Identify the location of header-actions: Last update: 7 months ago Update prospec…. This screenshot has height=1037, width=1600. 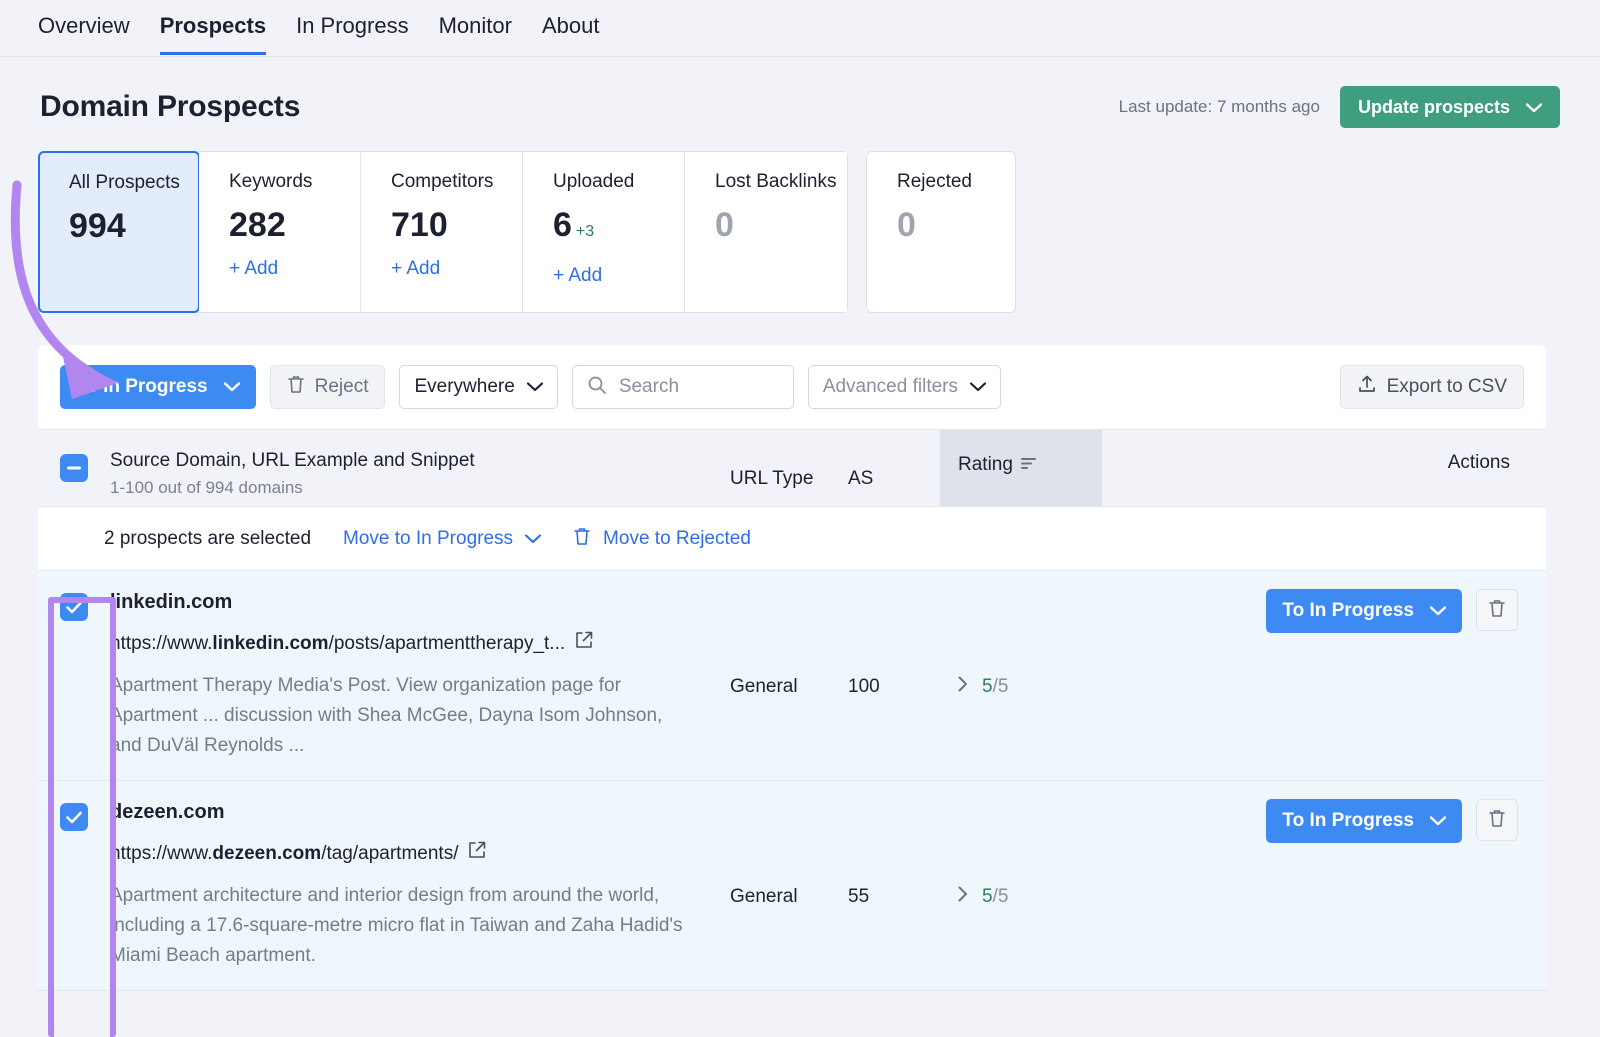
(1339, 107).